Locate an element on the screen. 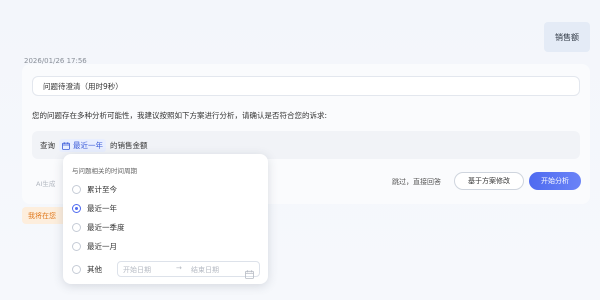  option-other: 其他 is located at coordinates (87, 269).